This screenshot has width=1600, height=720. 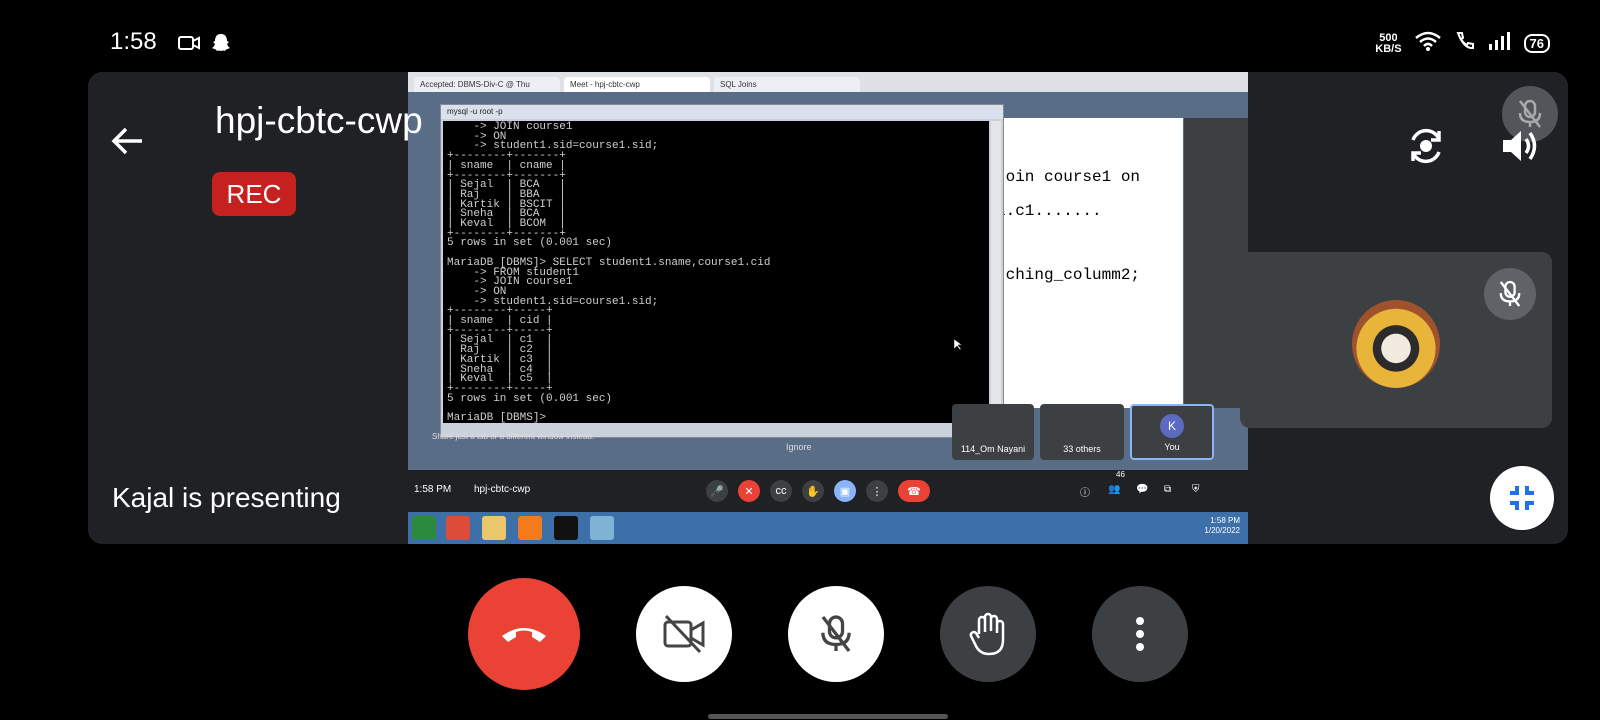 I want to click on taskbar-clock: 1:58 PM 1/20/2022, so click(x=1222, y=526).